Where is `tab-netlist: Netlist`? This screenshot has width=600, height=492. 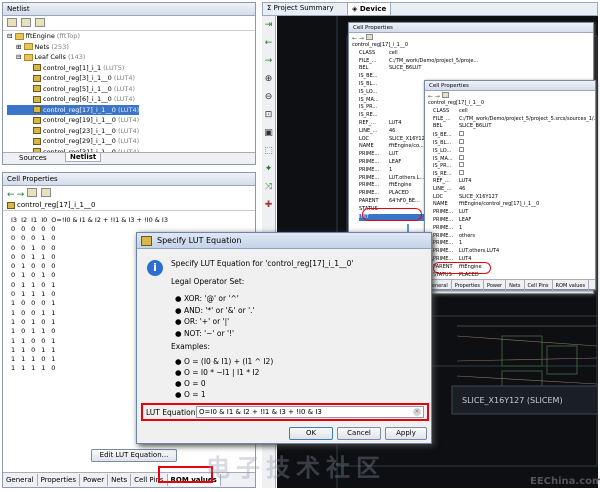 tab-netlist: Netlist is located at coordinates (83, 157).